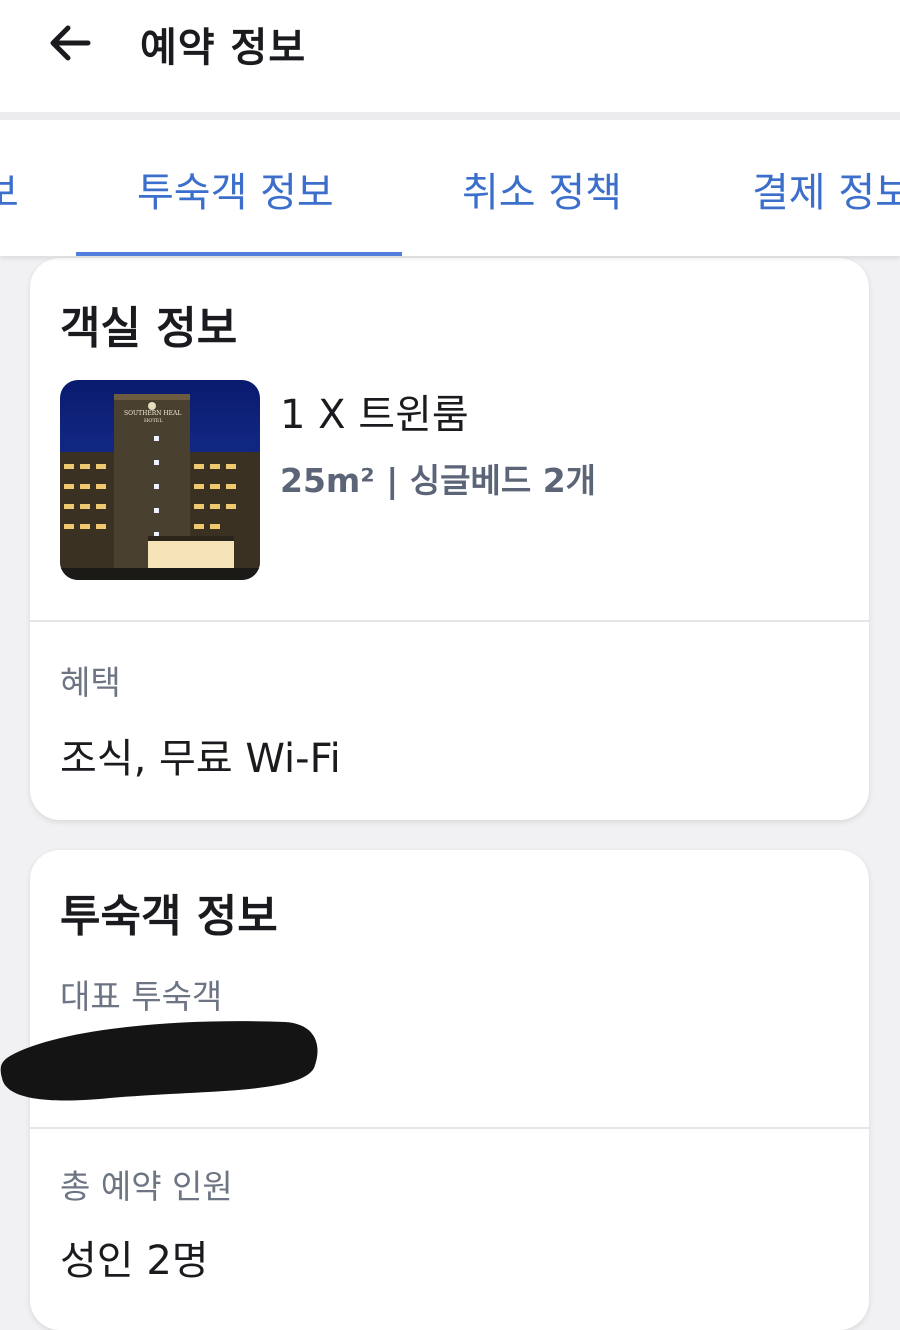 This screenshot has width=900, height=1330. I want to click on total-guests-label: 총 예약 인원, so click(146, 1186).